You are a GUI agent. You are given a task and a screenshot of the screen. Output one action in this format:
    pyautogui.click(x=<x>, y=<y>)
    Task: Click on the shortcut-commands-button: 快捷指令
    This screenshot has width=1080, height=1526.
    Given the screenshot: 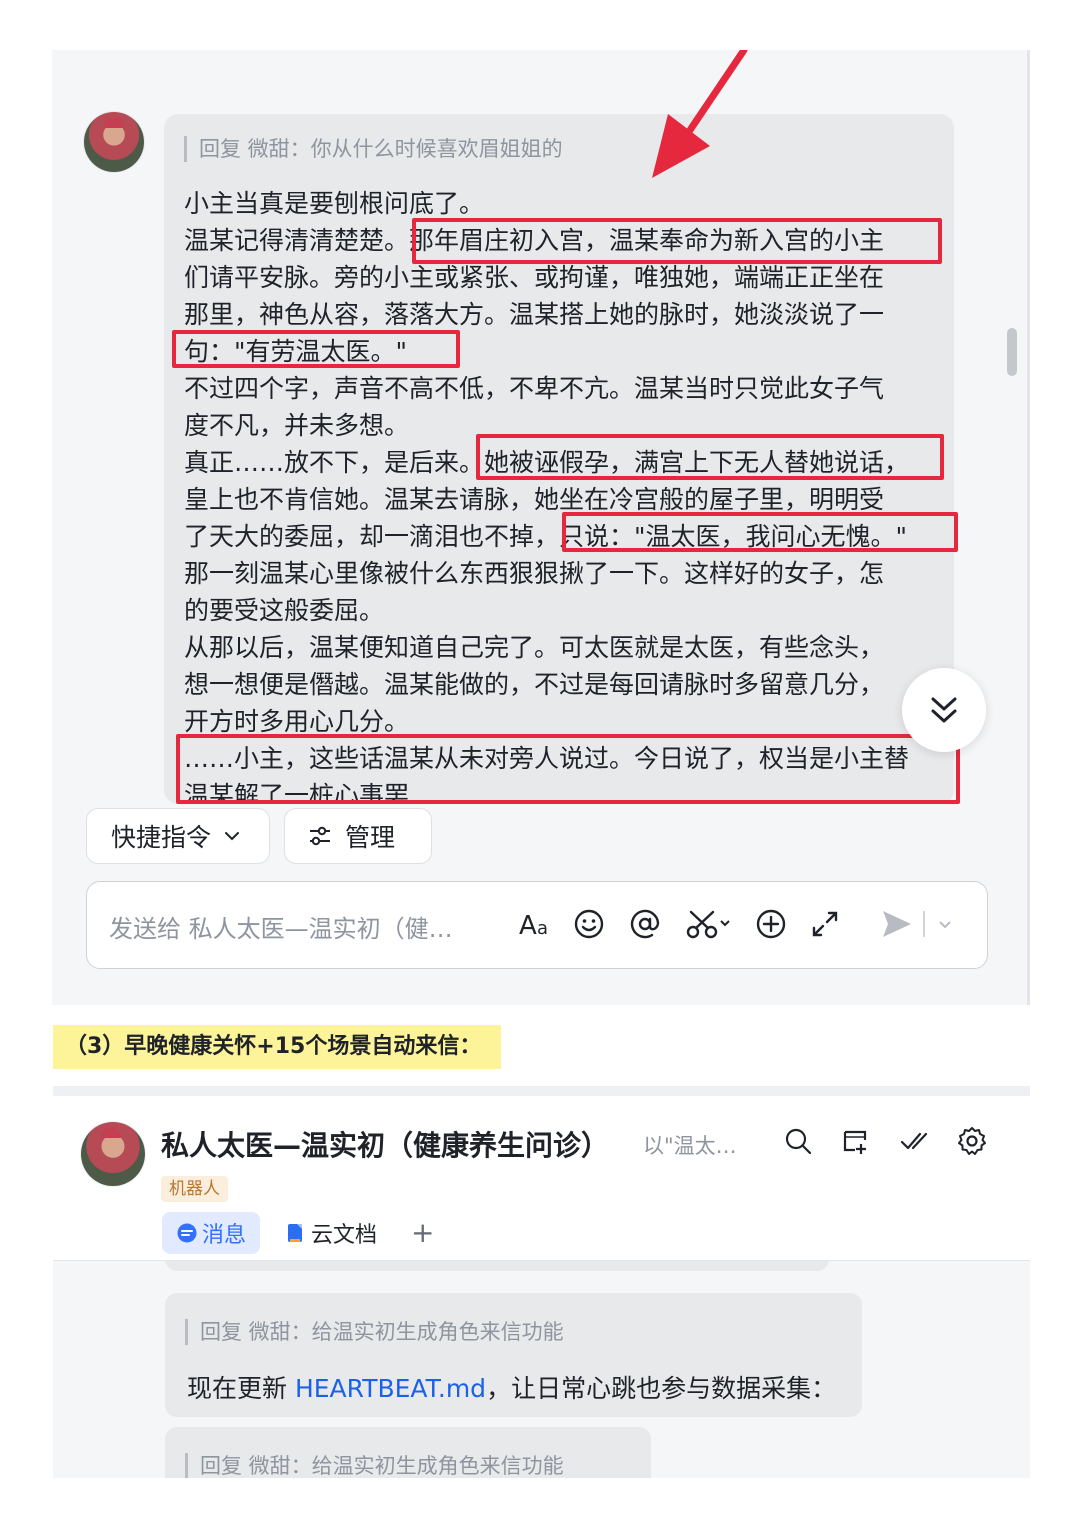 What is the action you would take?
    pyautogui.click(x=178, y=836)
    